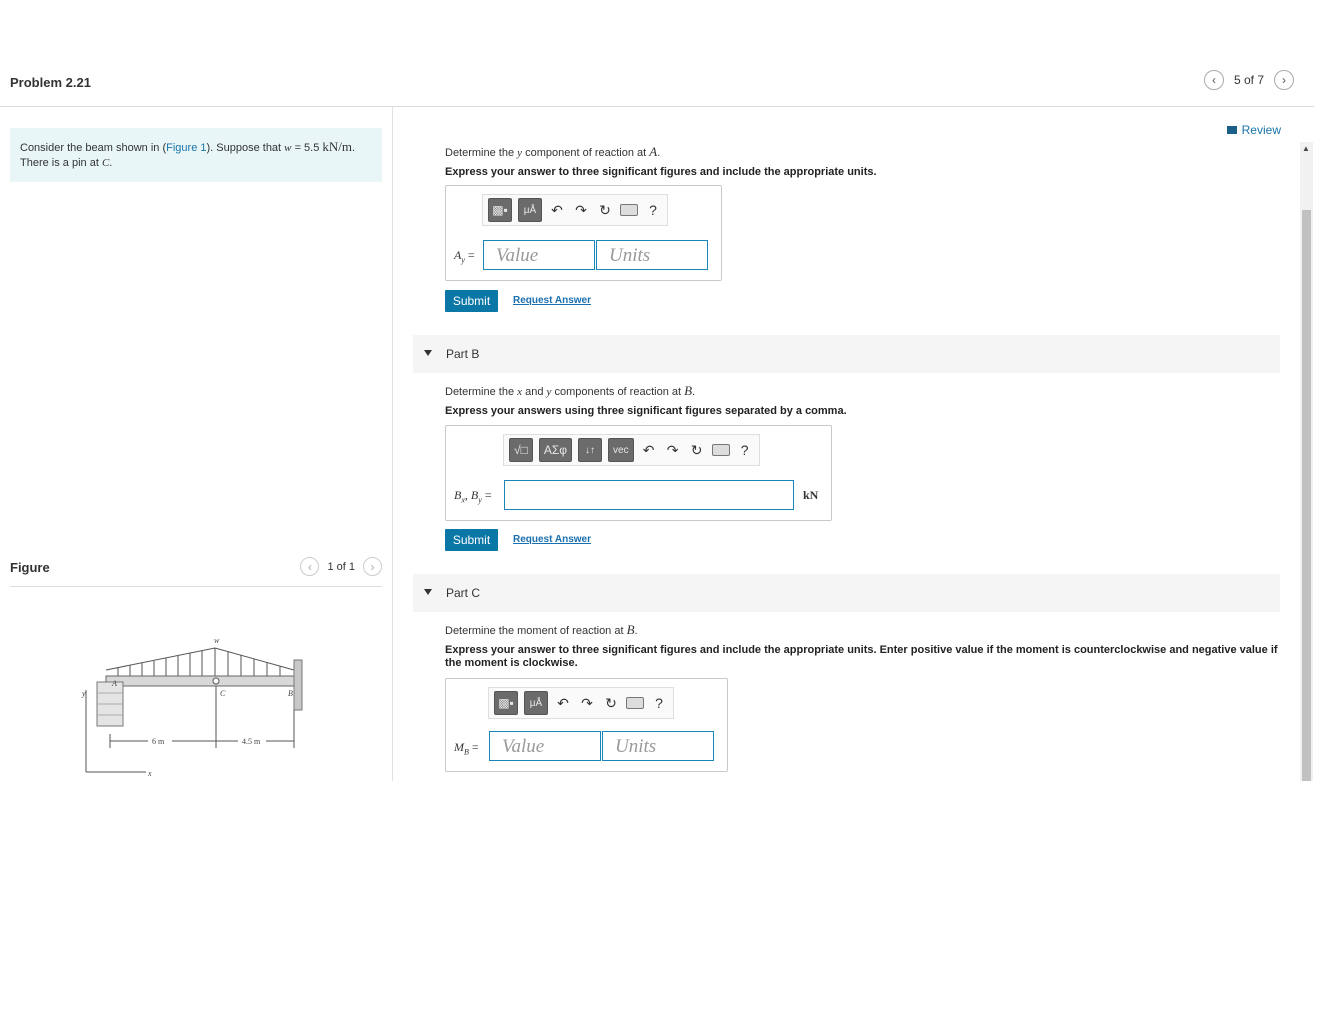 This screenshot has height=1020, width=1320. Describe the element at coordinates (539, 255) in the screenshot. I see `part-a-value-input: Value` at that location.